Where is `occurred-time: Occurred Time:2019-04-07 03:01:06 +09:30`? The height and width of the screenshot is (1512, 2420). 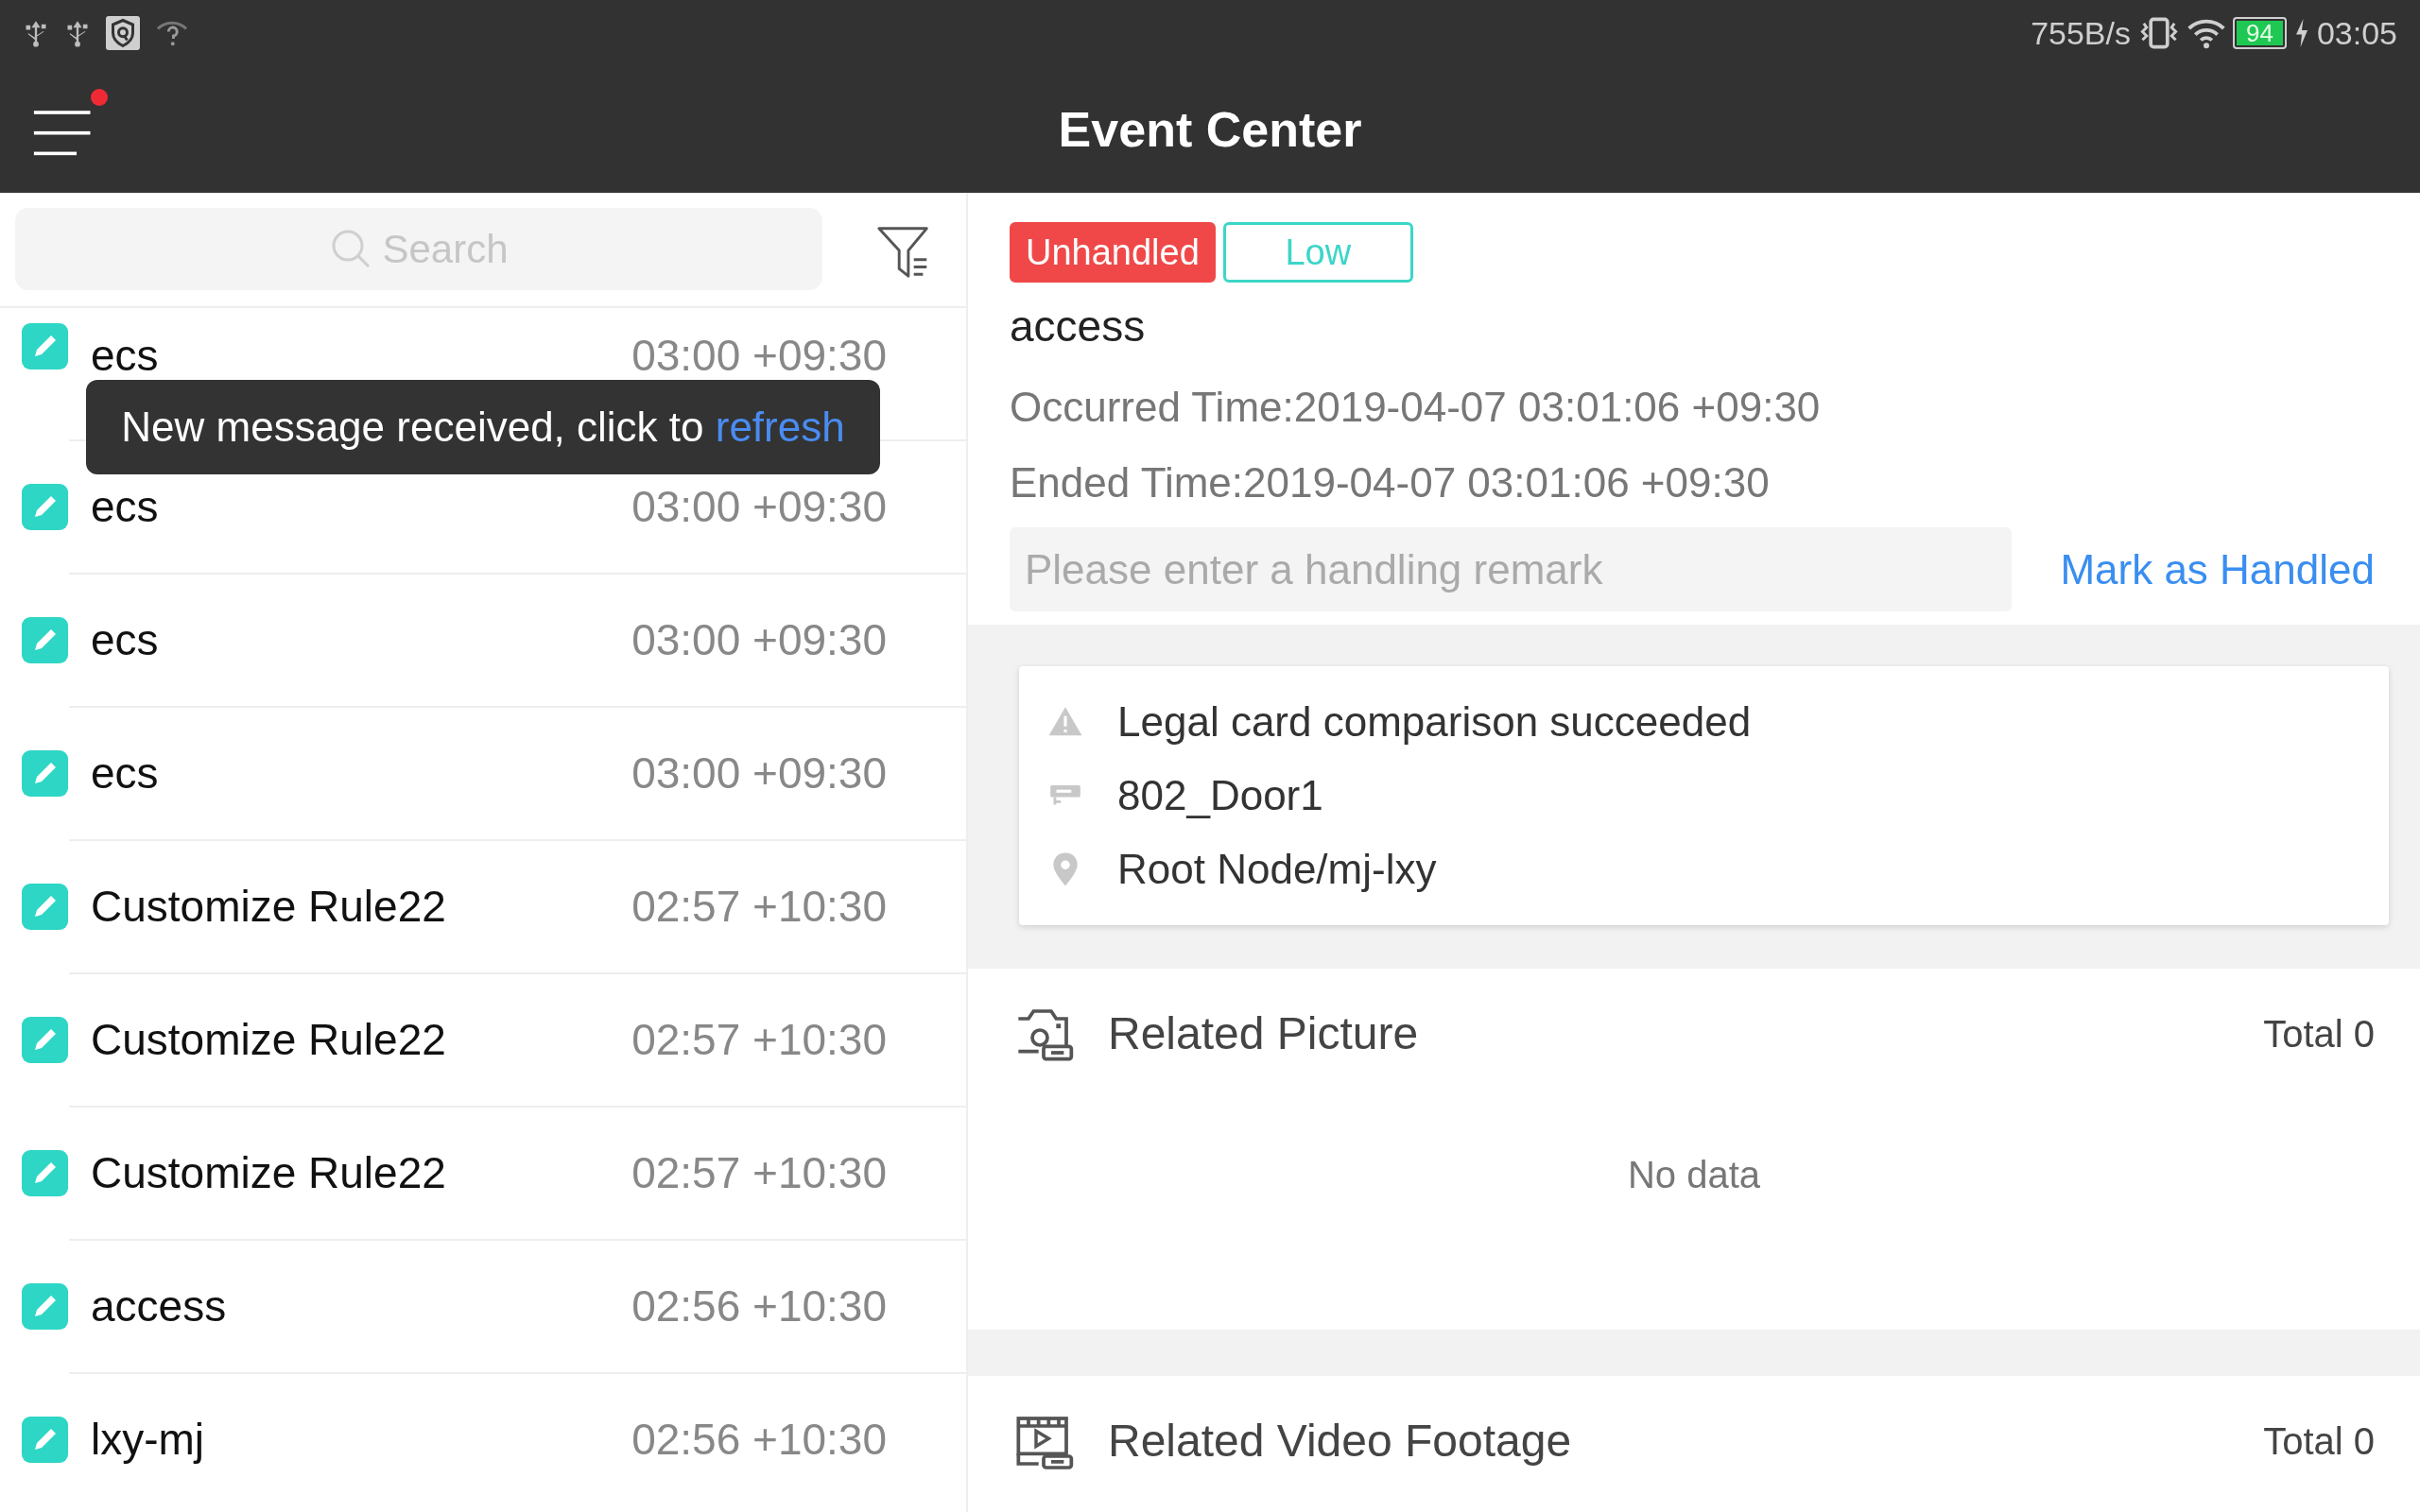
occurred-time: Occurred Time:2019-04-07 03:01:06 +09:30 is located at coordinates (1416, 407).